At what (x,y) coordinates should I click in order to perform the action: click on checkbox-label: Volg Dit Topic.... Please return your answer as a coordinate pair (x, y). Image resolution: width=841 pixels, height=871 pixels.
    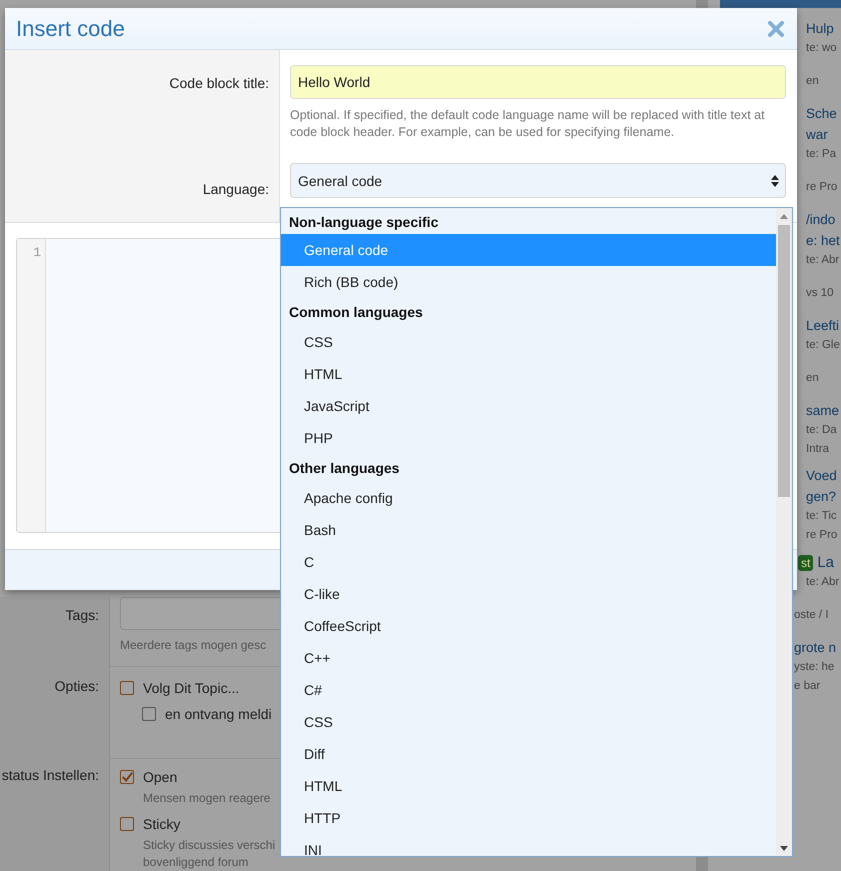
    Looking at the image, I should click on (191, 688).